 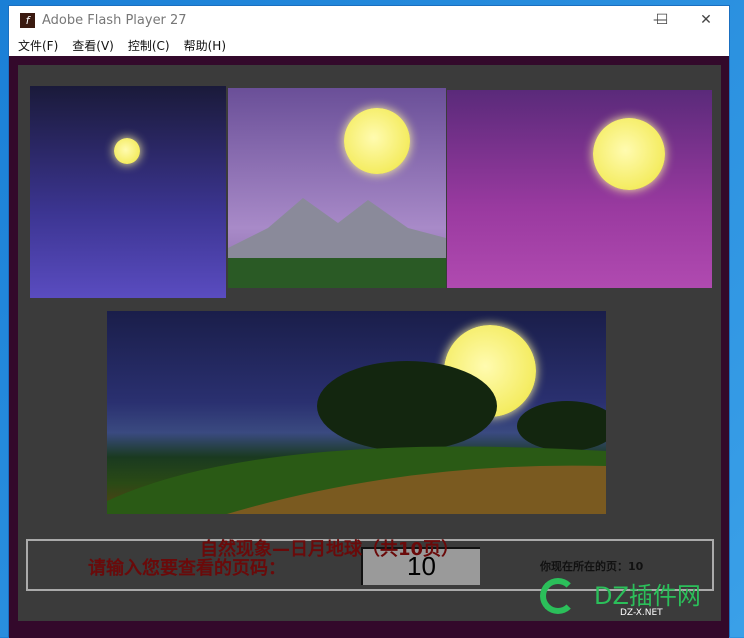 I want to click on subtitle: 自然现象—日月地球（共10页）, so click(x=330, y=549).